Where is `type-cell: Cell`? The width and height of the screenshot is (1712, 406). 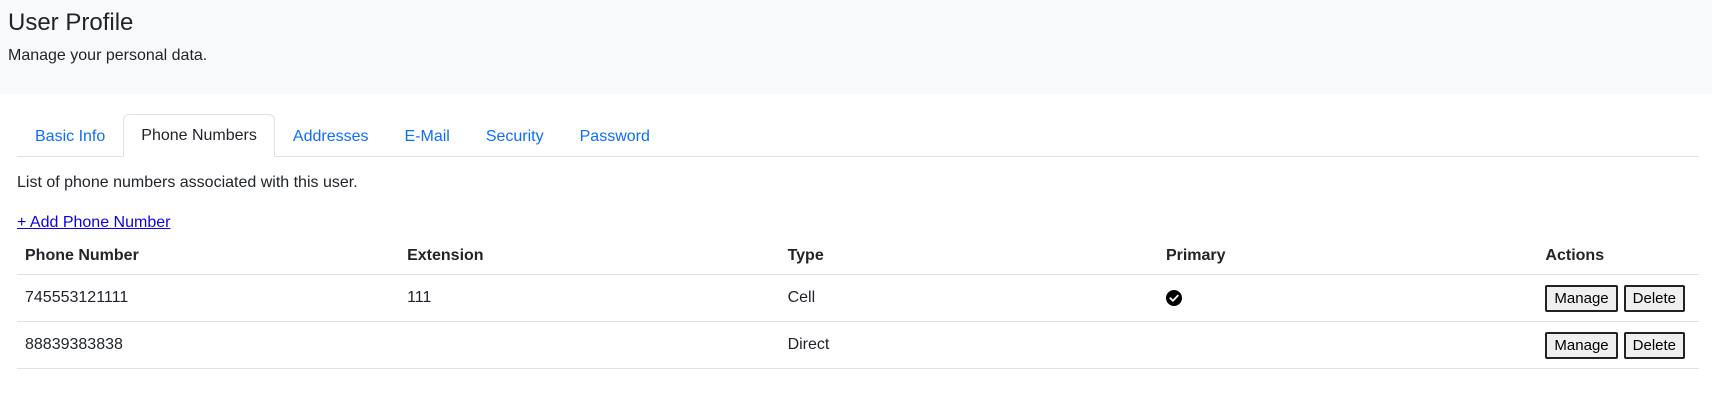
type-cell: Cell is located at coordinates (968, 298).